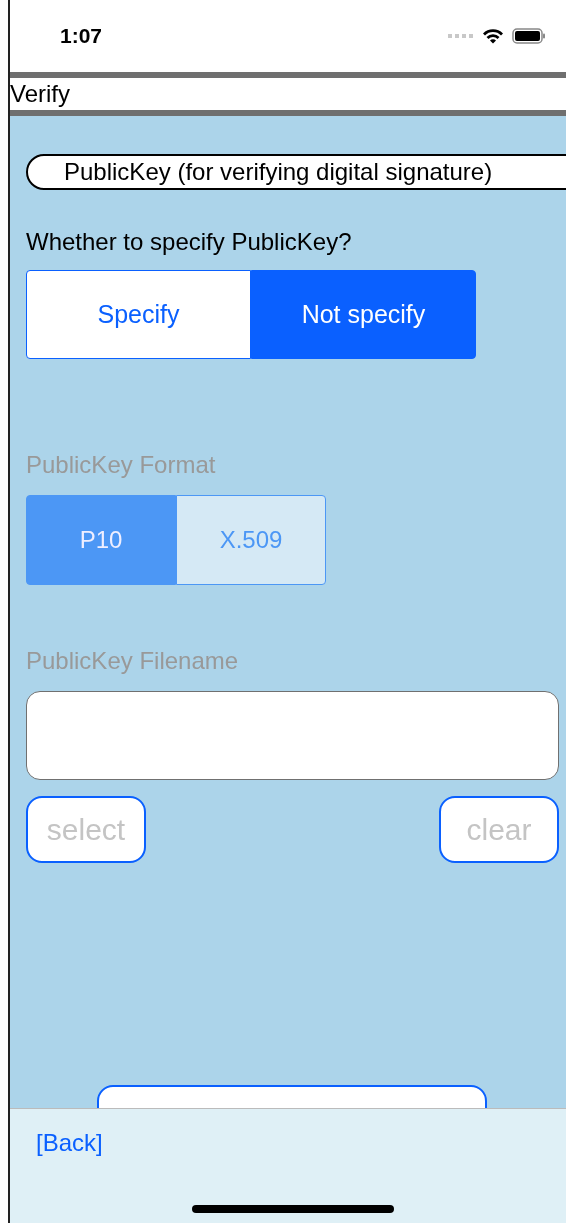  Describe the element at coordinates (138, 314) in the screenshot. I see `segment-option: Specify` at that location.